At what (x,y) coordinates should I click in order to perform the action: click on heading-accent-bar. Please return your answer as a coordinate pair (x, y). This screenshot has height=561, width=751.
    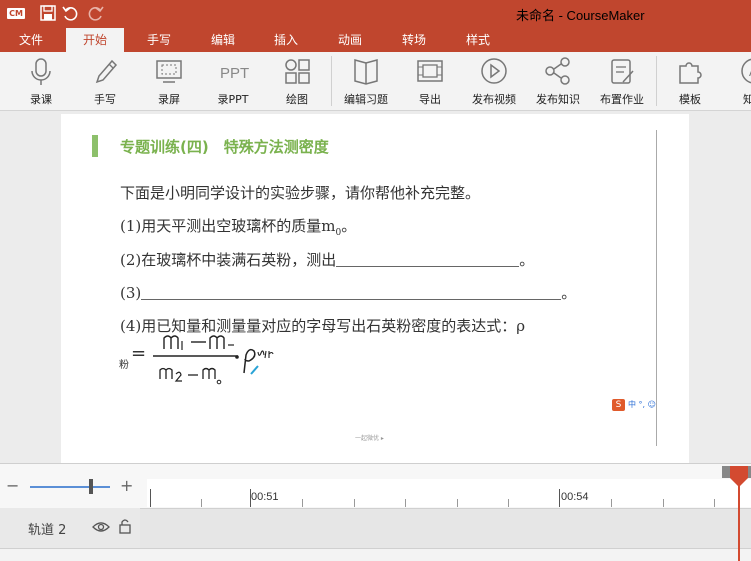
    Looking at the image, I should click on (95, 146).